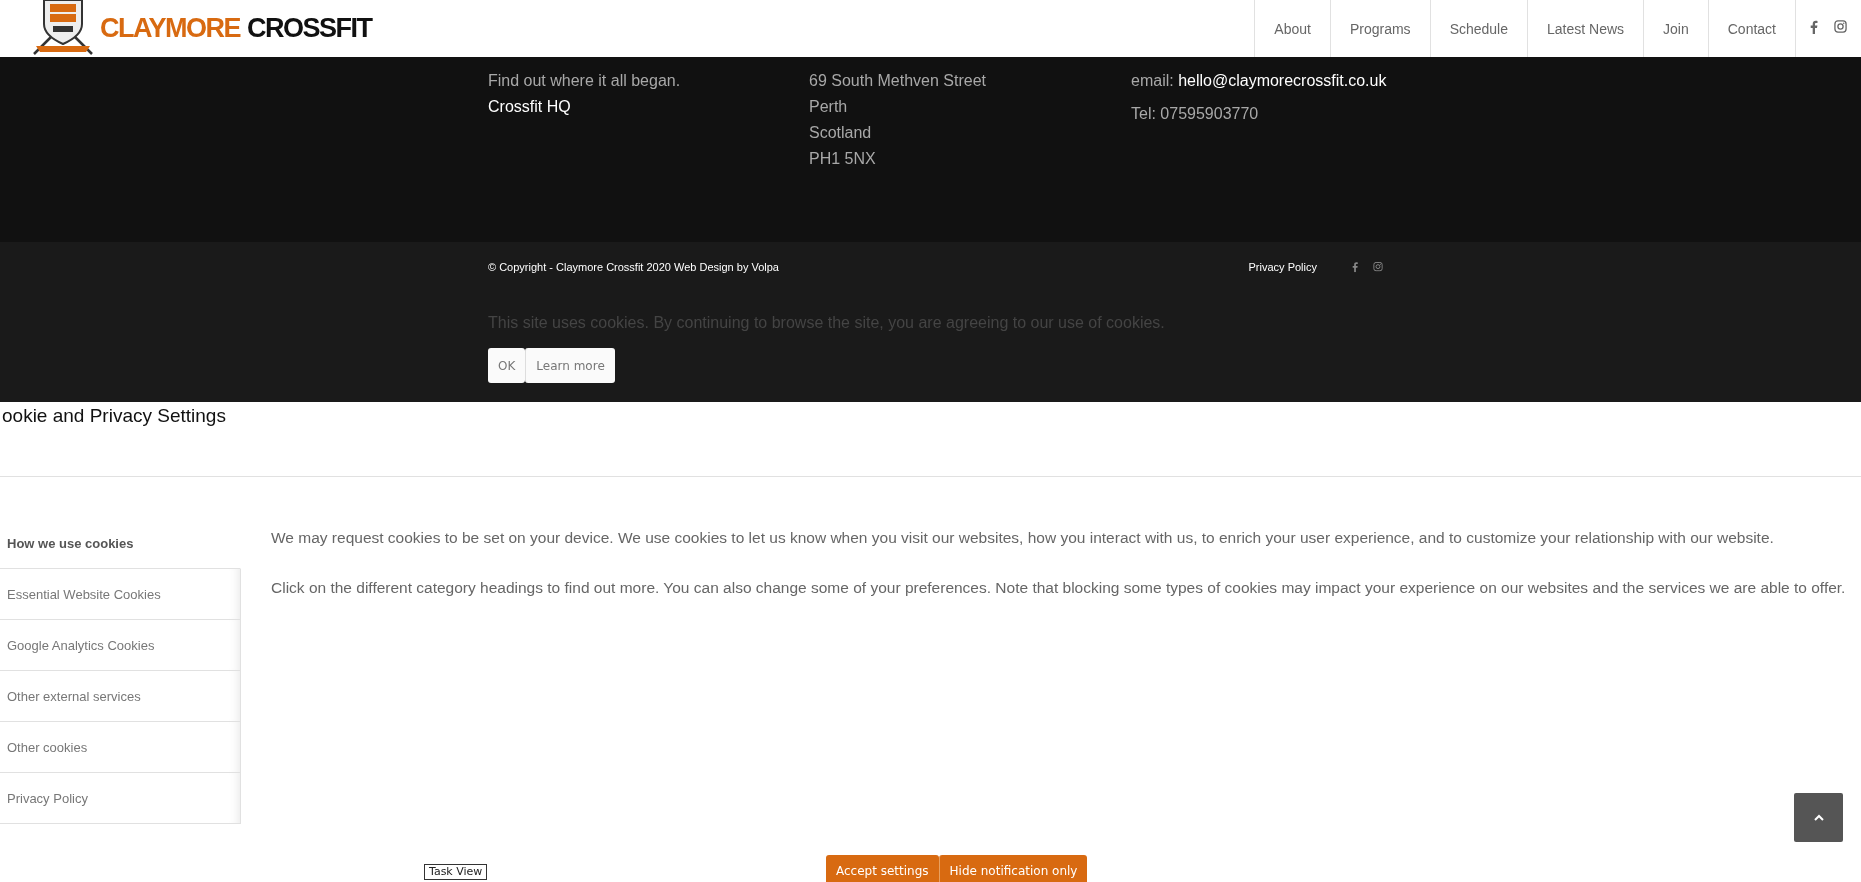 This screenshot has height=882, width=1861. I want to click on copyright-text: © Copyright - Claymore Crossfit 2020 Web Design by Volpa, so click(633, 267).